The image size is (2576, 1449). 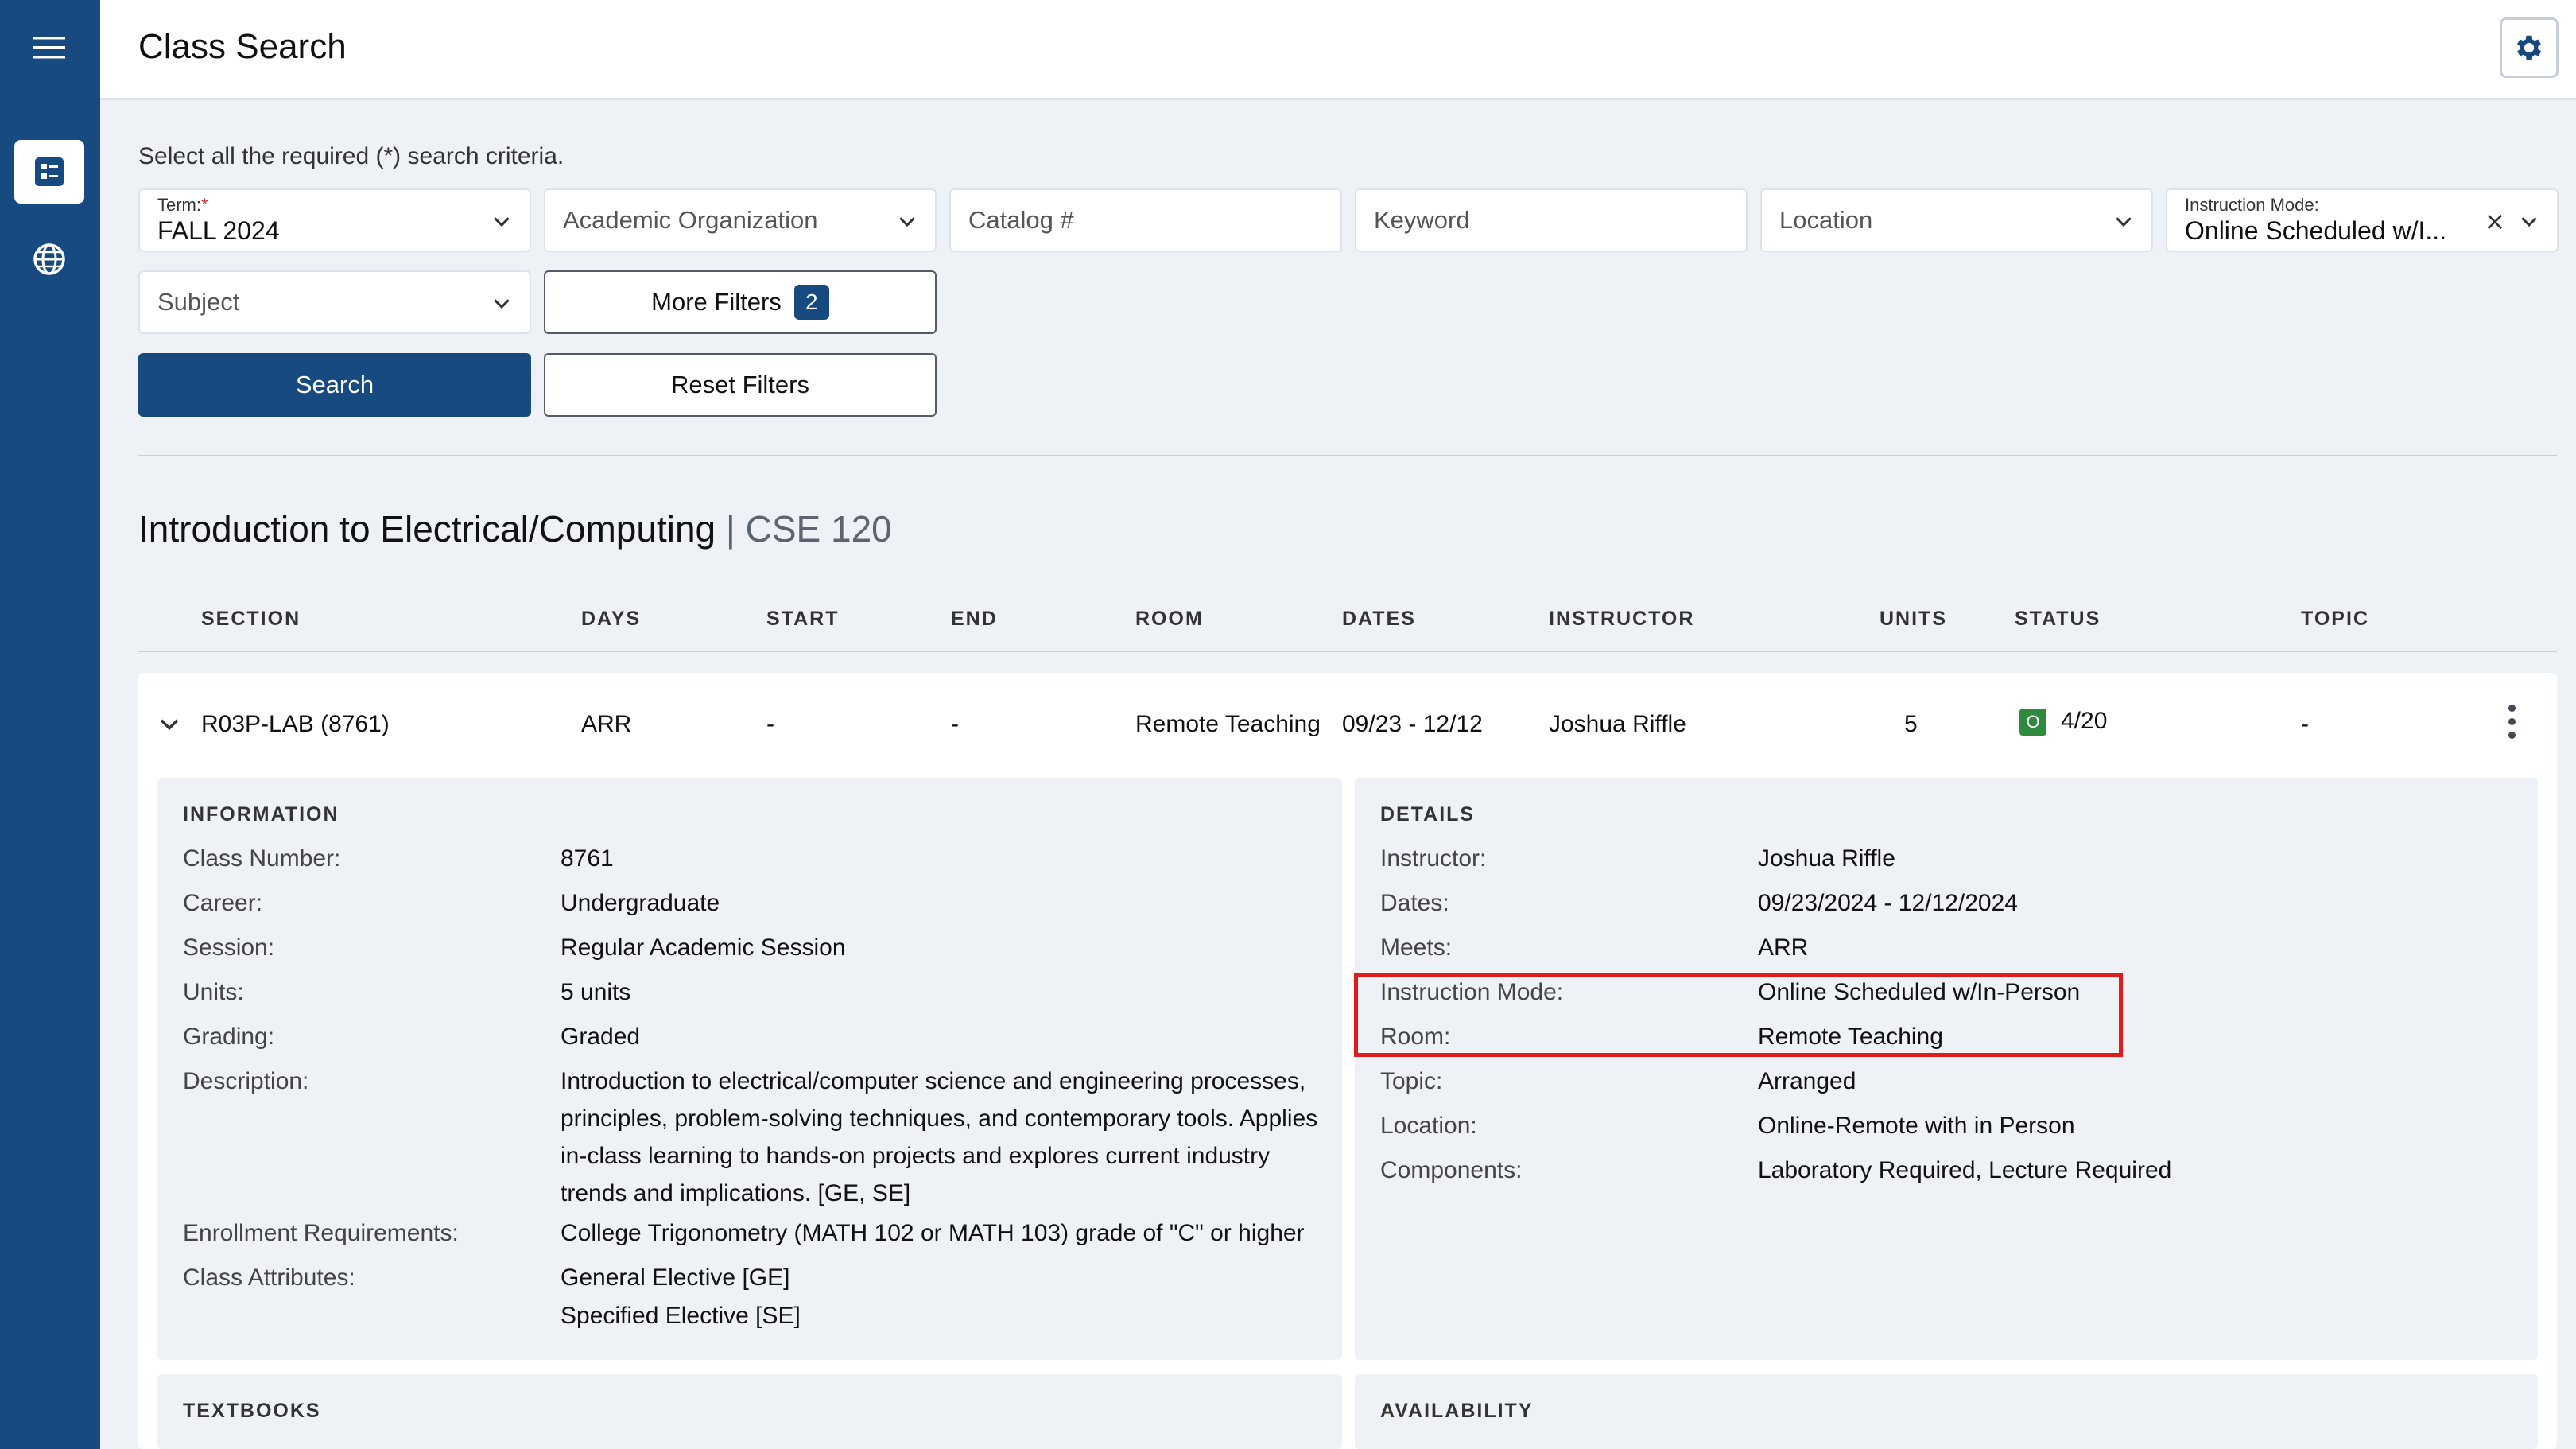 I want to click on column-header-status: STATUS, so click(x=2058, y=619).